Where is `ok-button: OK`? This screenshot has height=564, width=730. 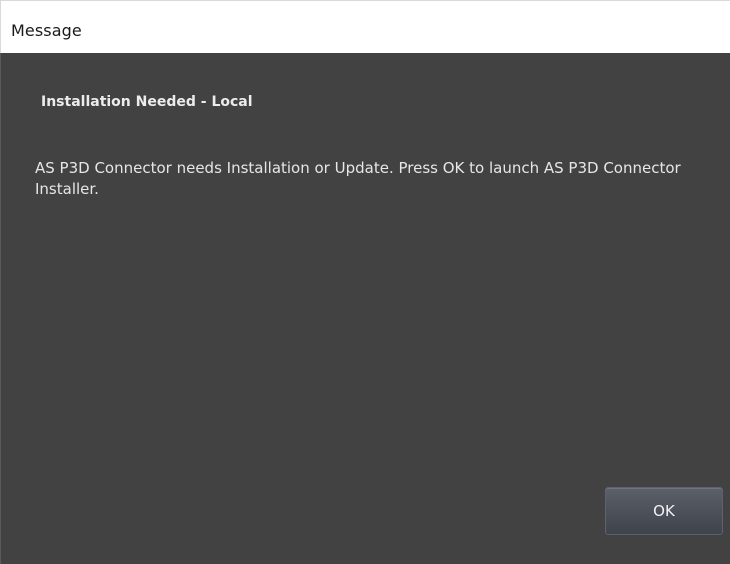
ok-button: OK is located at coordinates (664, 511).